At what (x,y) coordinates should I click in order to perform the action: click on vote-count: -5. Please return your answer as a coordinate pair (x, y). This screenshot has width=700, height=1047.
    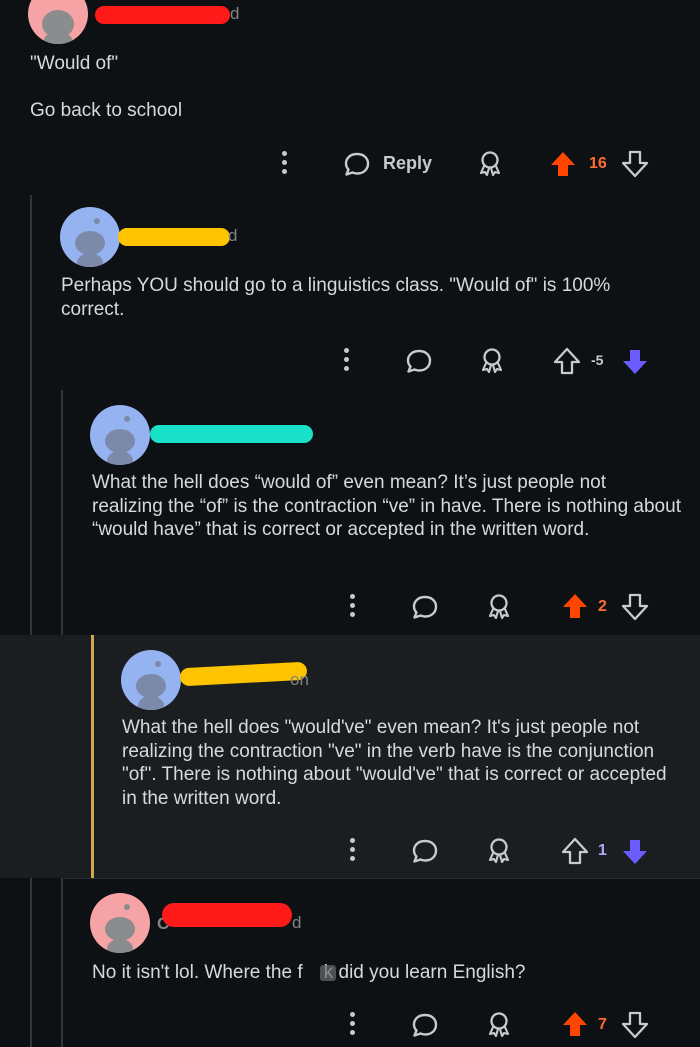
    Looking at the image, I should click on (597, 360).